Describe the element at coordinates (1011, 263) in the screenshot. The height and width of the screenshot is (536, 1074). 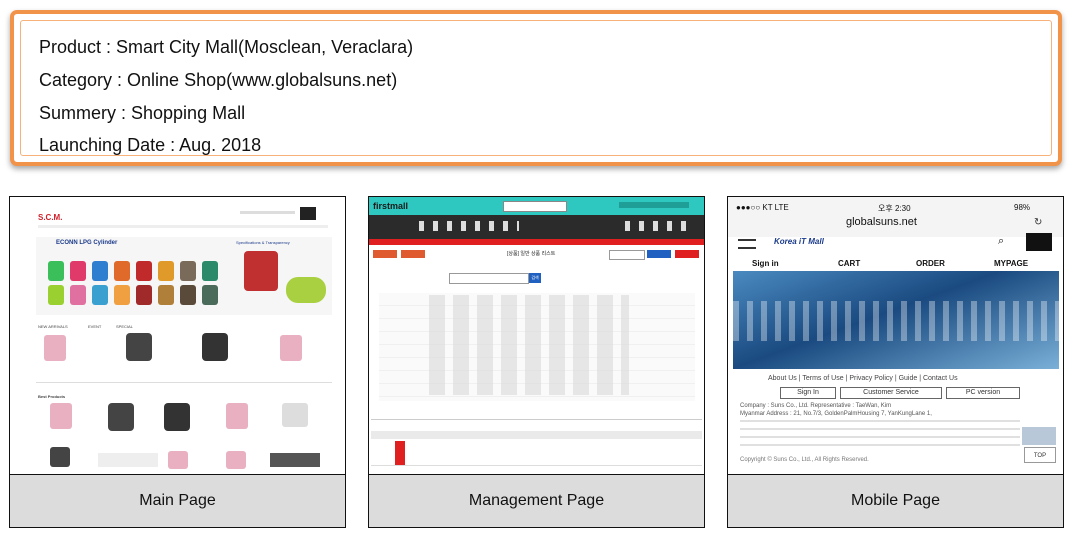
I see `nav-mypage: MYPAGE` at that location.